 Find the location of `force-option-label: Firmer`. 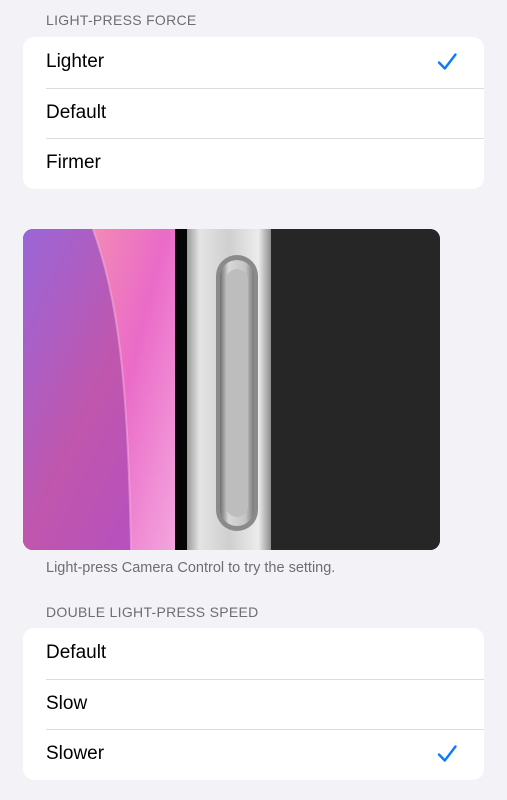

force-option-label: Firmer is located at coordinates (73, 163).